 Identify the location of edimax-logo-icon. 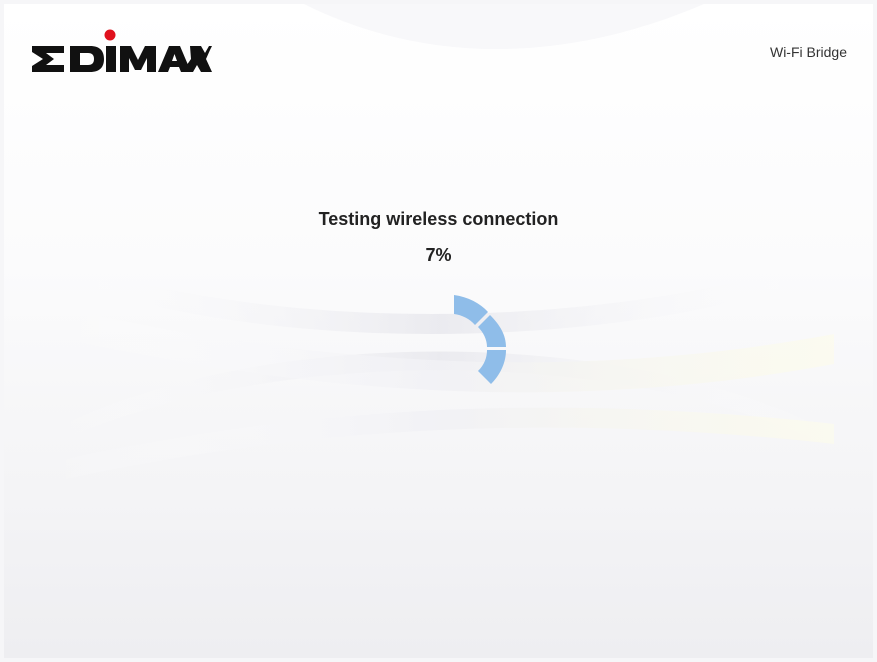
(122, 50).